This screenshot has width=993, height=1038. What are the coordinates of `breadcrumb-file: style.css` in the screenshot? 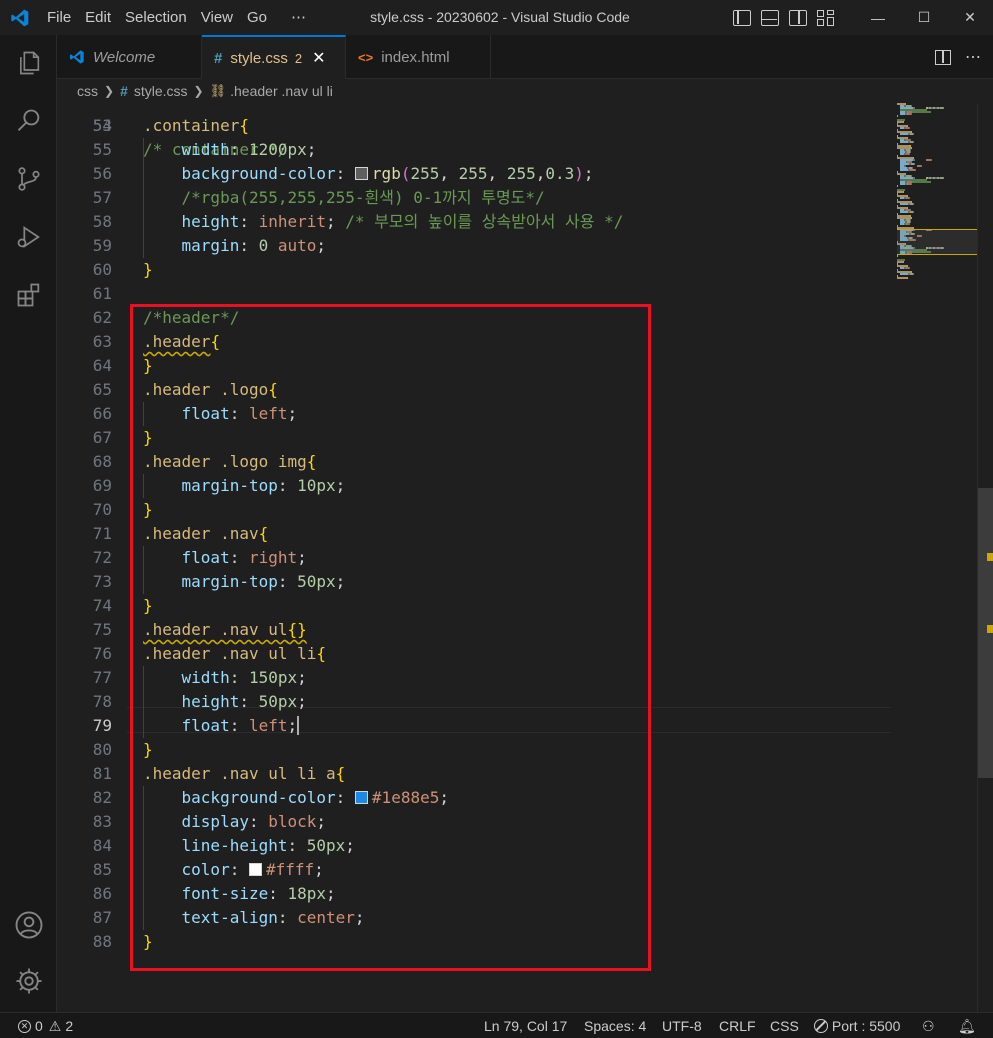 It's located at (161, 91).